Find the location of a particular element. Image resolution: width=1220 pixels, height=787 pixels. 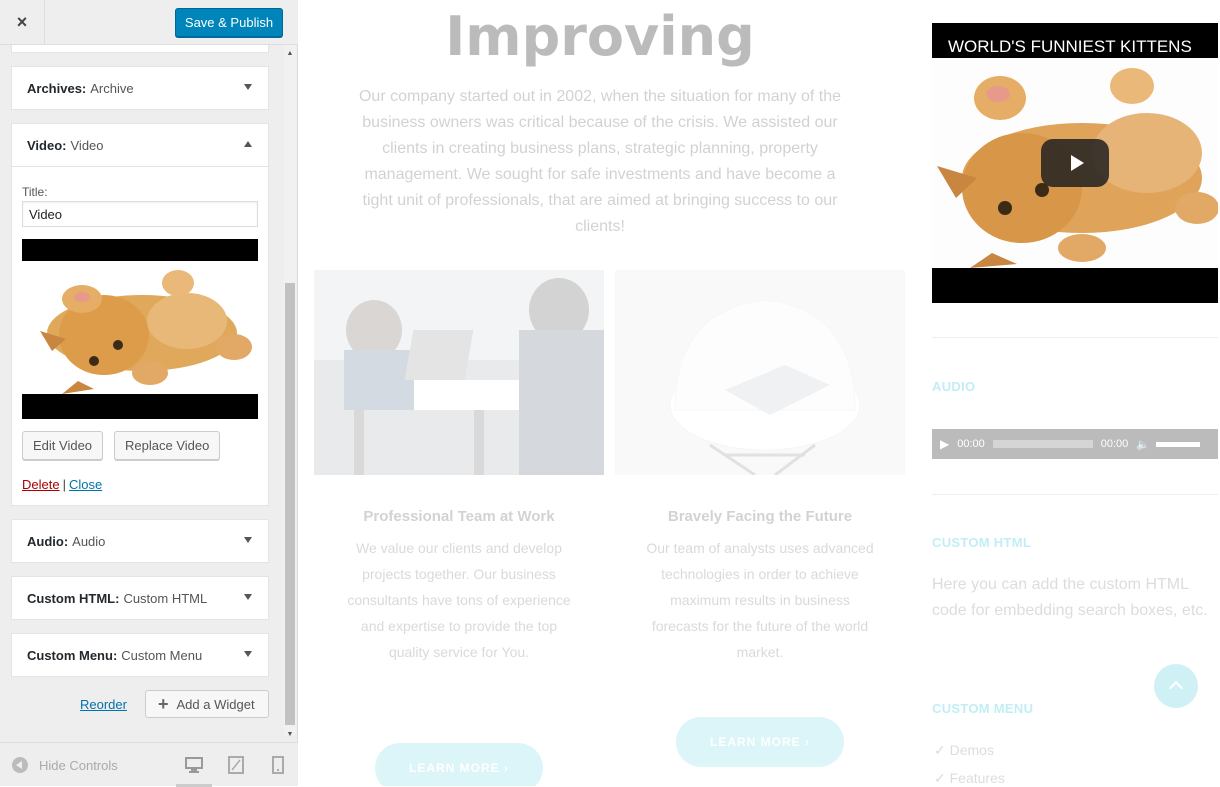

widget-title: Custom HTML is located at coordinates (165, 598).